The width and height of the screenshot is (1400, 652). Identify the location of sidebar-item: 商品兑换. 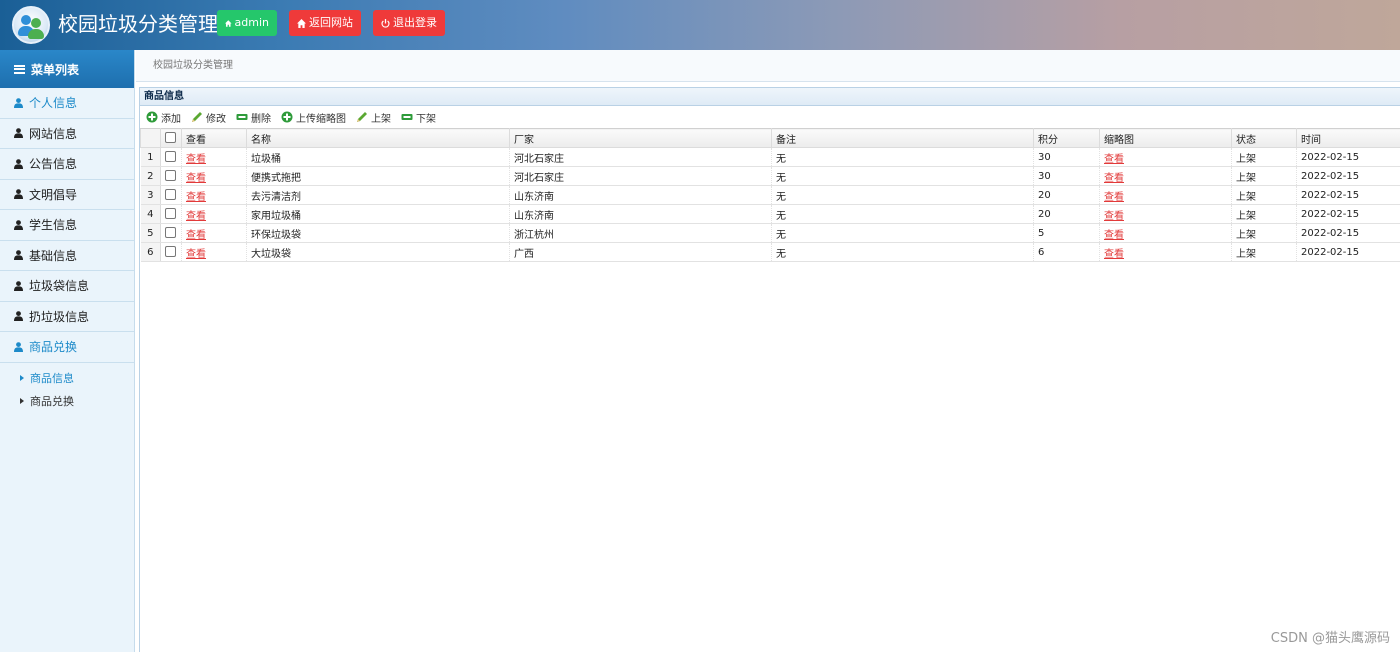
(67, 347).